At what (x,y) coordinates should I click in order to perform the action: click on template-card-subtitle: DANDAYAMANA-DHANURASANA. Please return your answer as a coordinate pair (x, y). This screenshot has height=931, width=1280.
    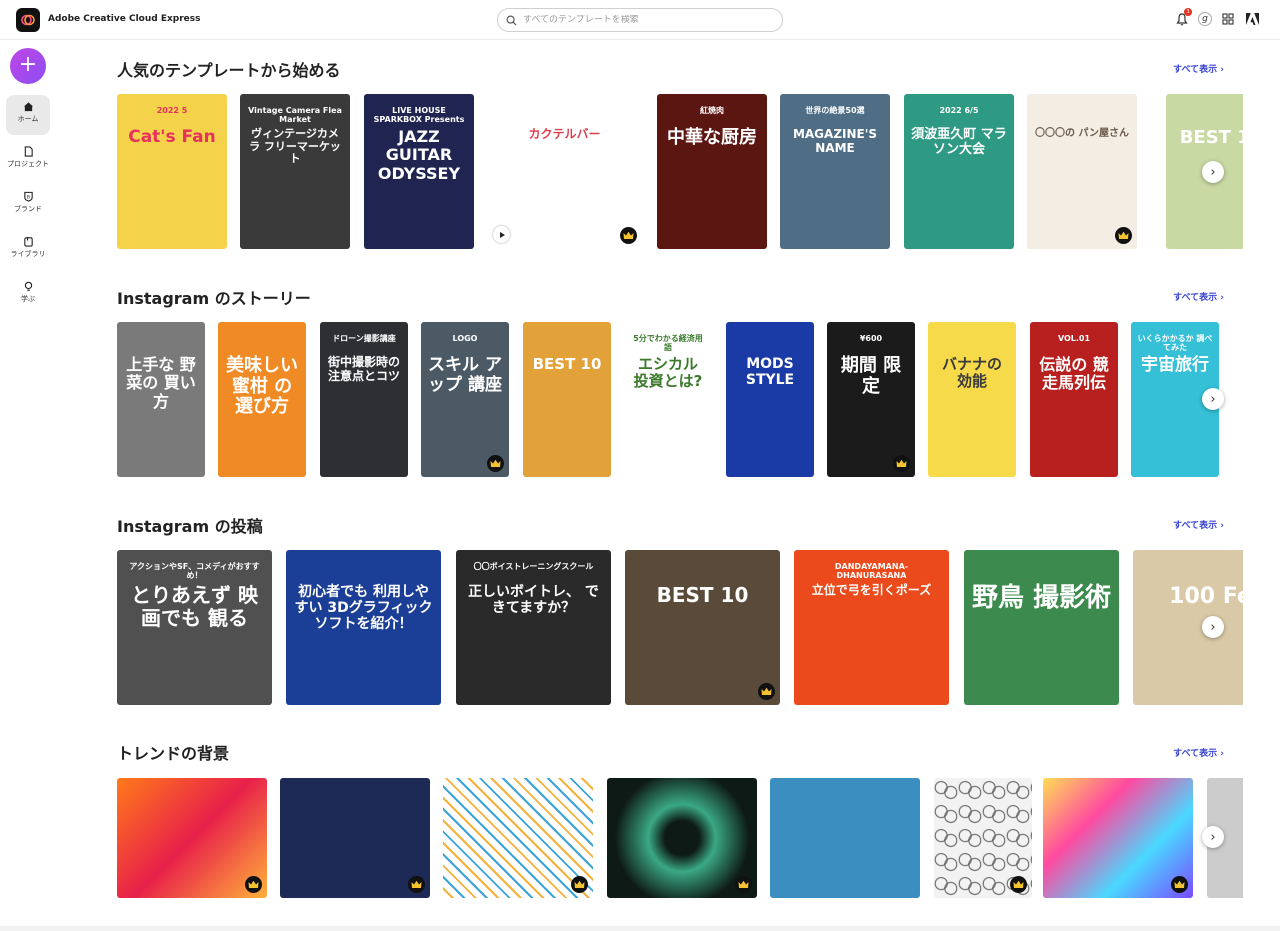
    Looking at the image, I should click on (871, 571).